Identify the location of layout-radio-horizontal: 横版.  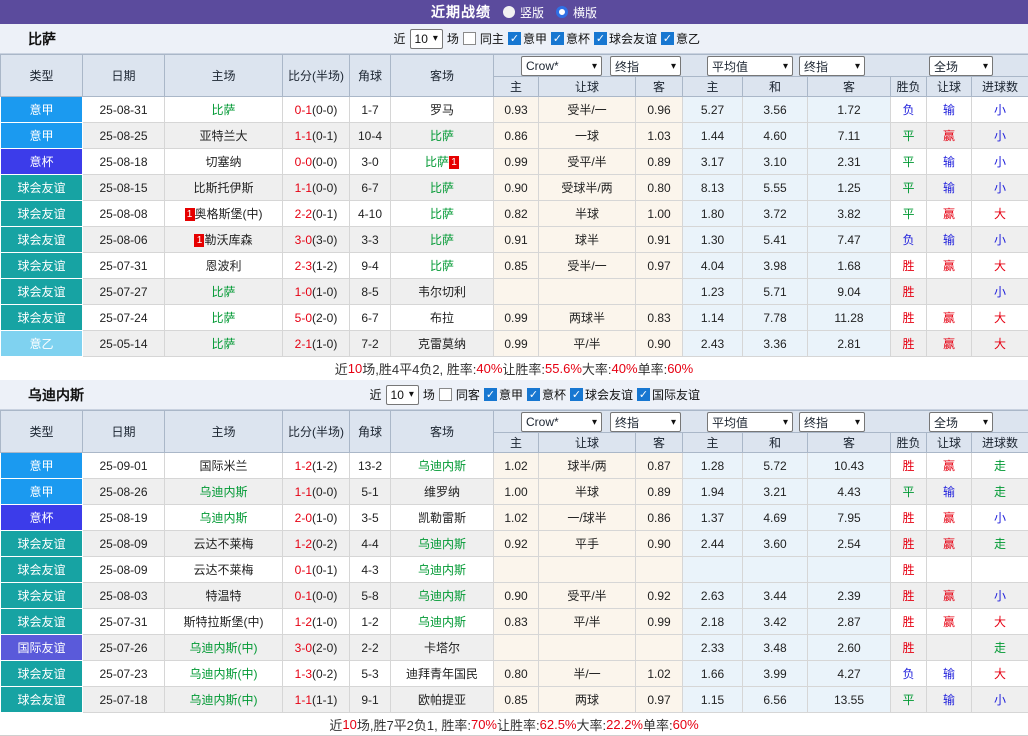
(576, 12).